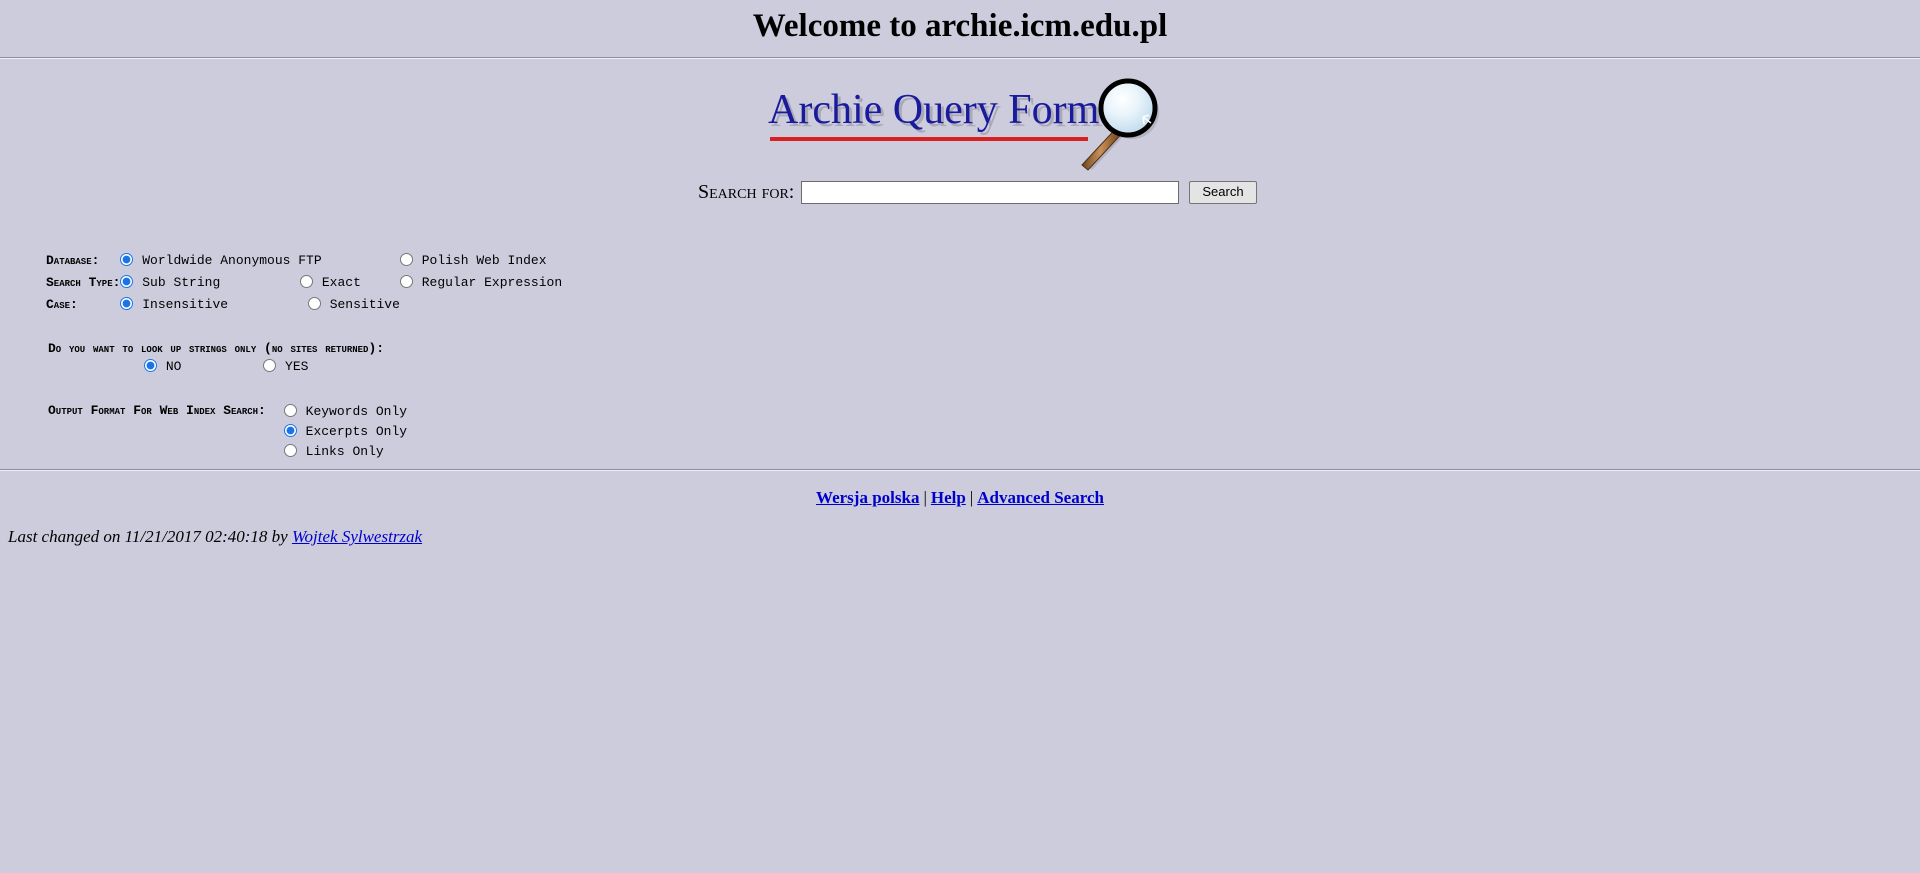 Image resolution: width=1920 pixels, height=873 pixels. I want to click on database-choice-1: Polish Web Index, so click(480, 262).